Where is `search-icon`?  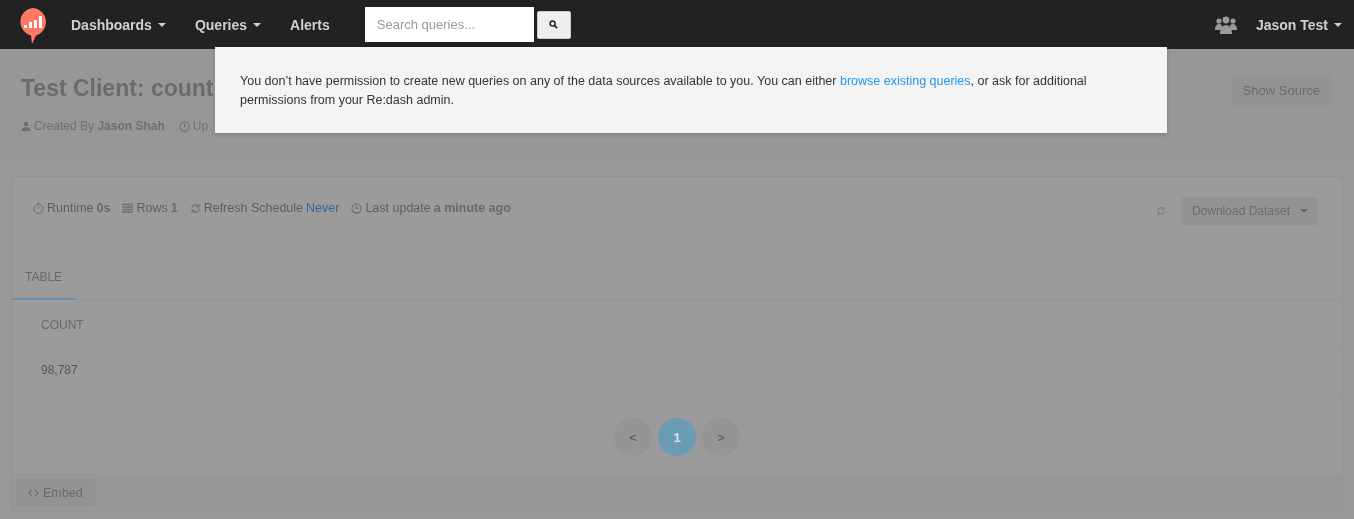 search-icon is located at coordinates (554, 24).